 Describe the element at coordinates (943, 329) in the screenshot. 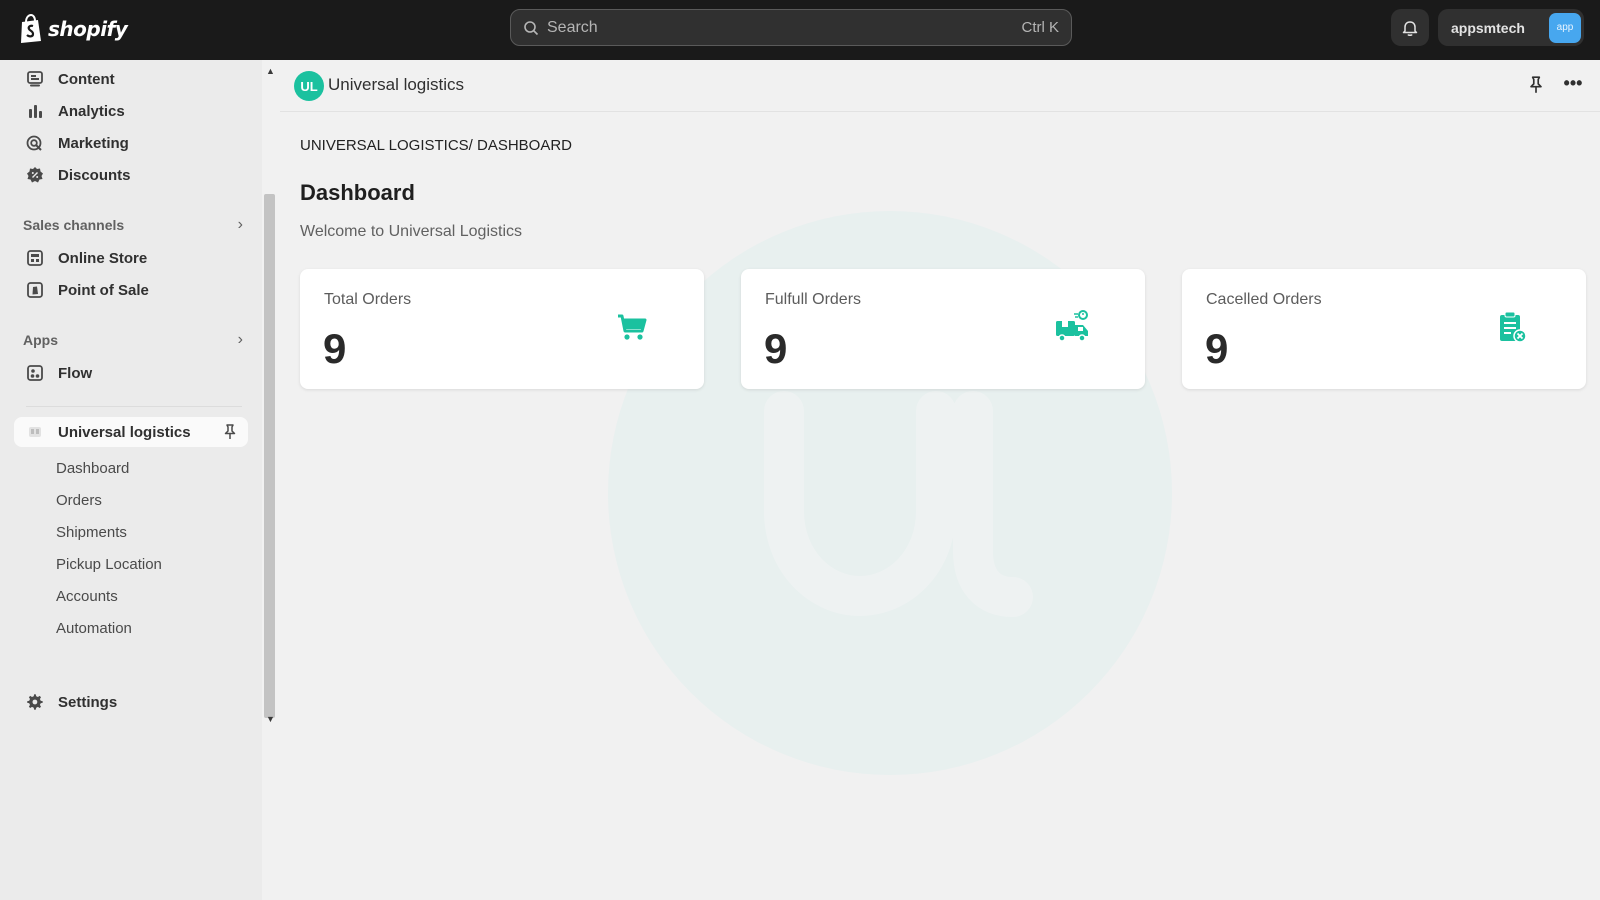

I see `fulfilled-orders-card: Fulfull Orders 9` at that location.